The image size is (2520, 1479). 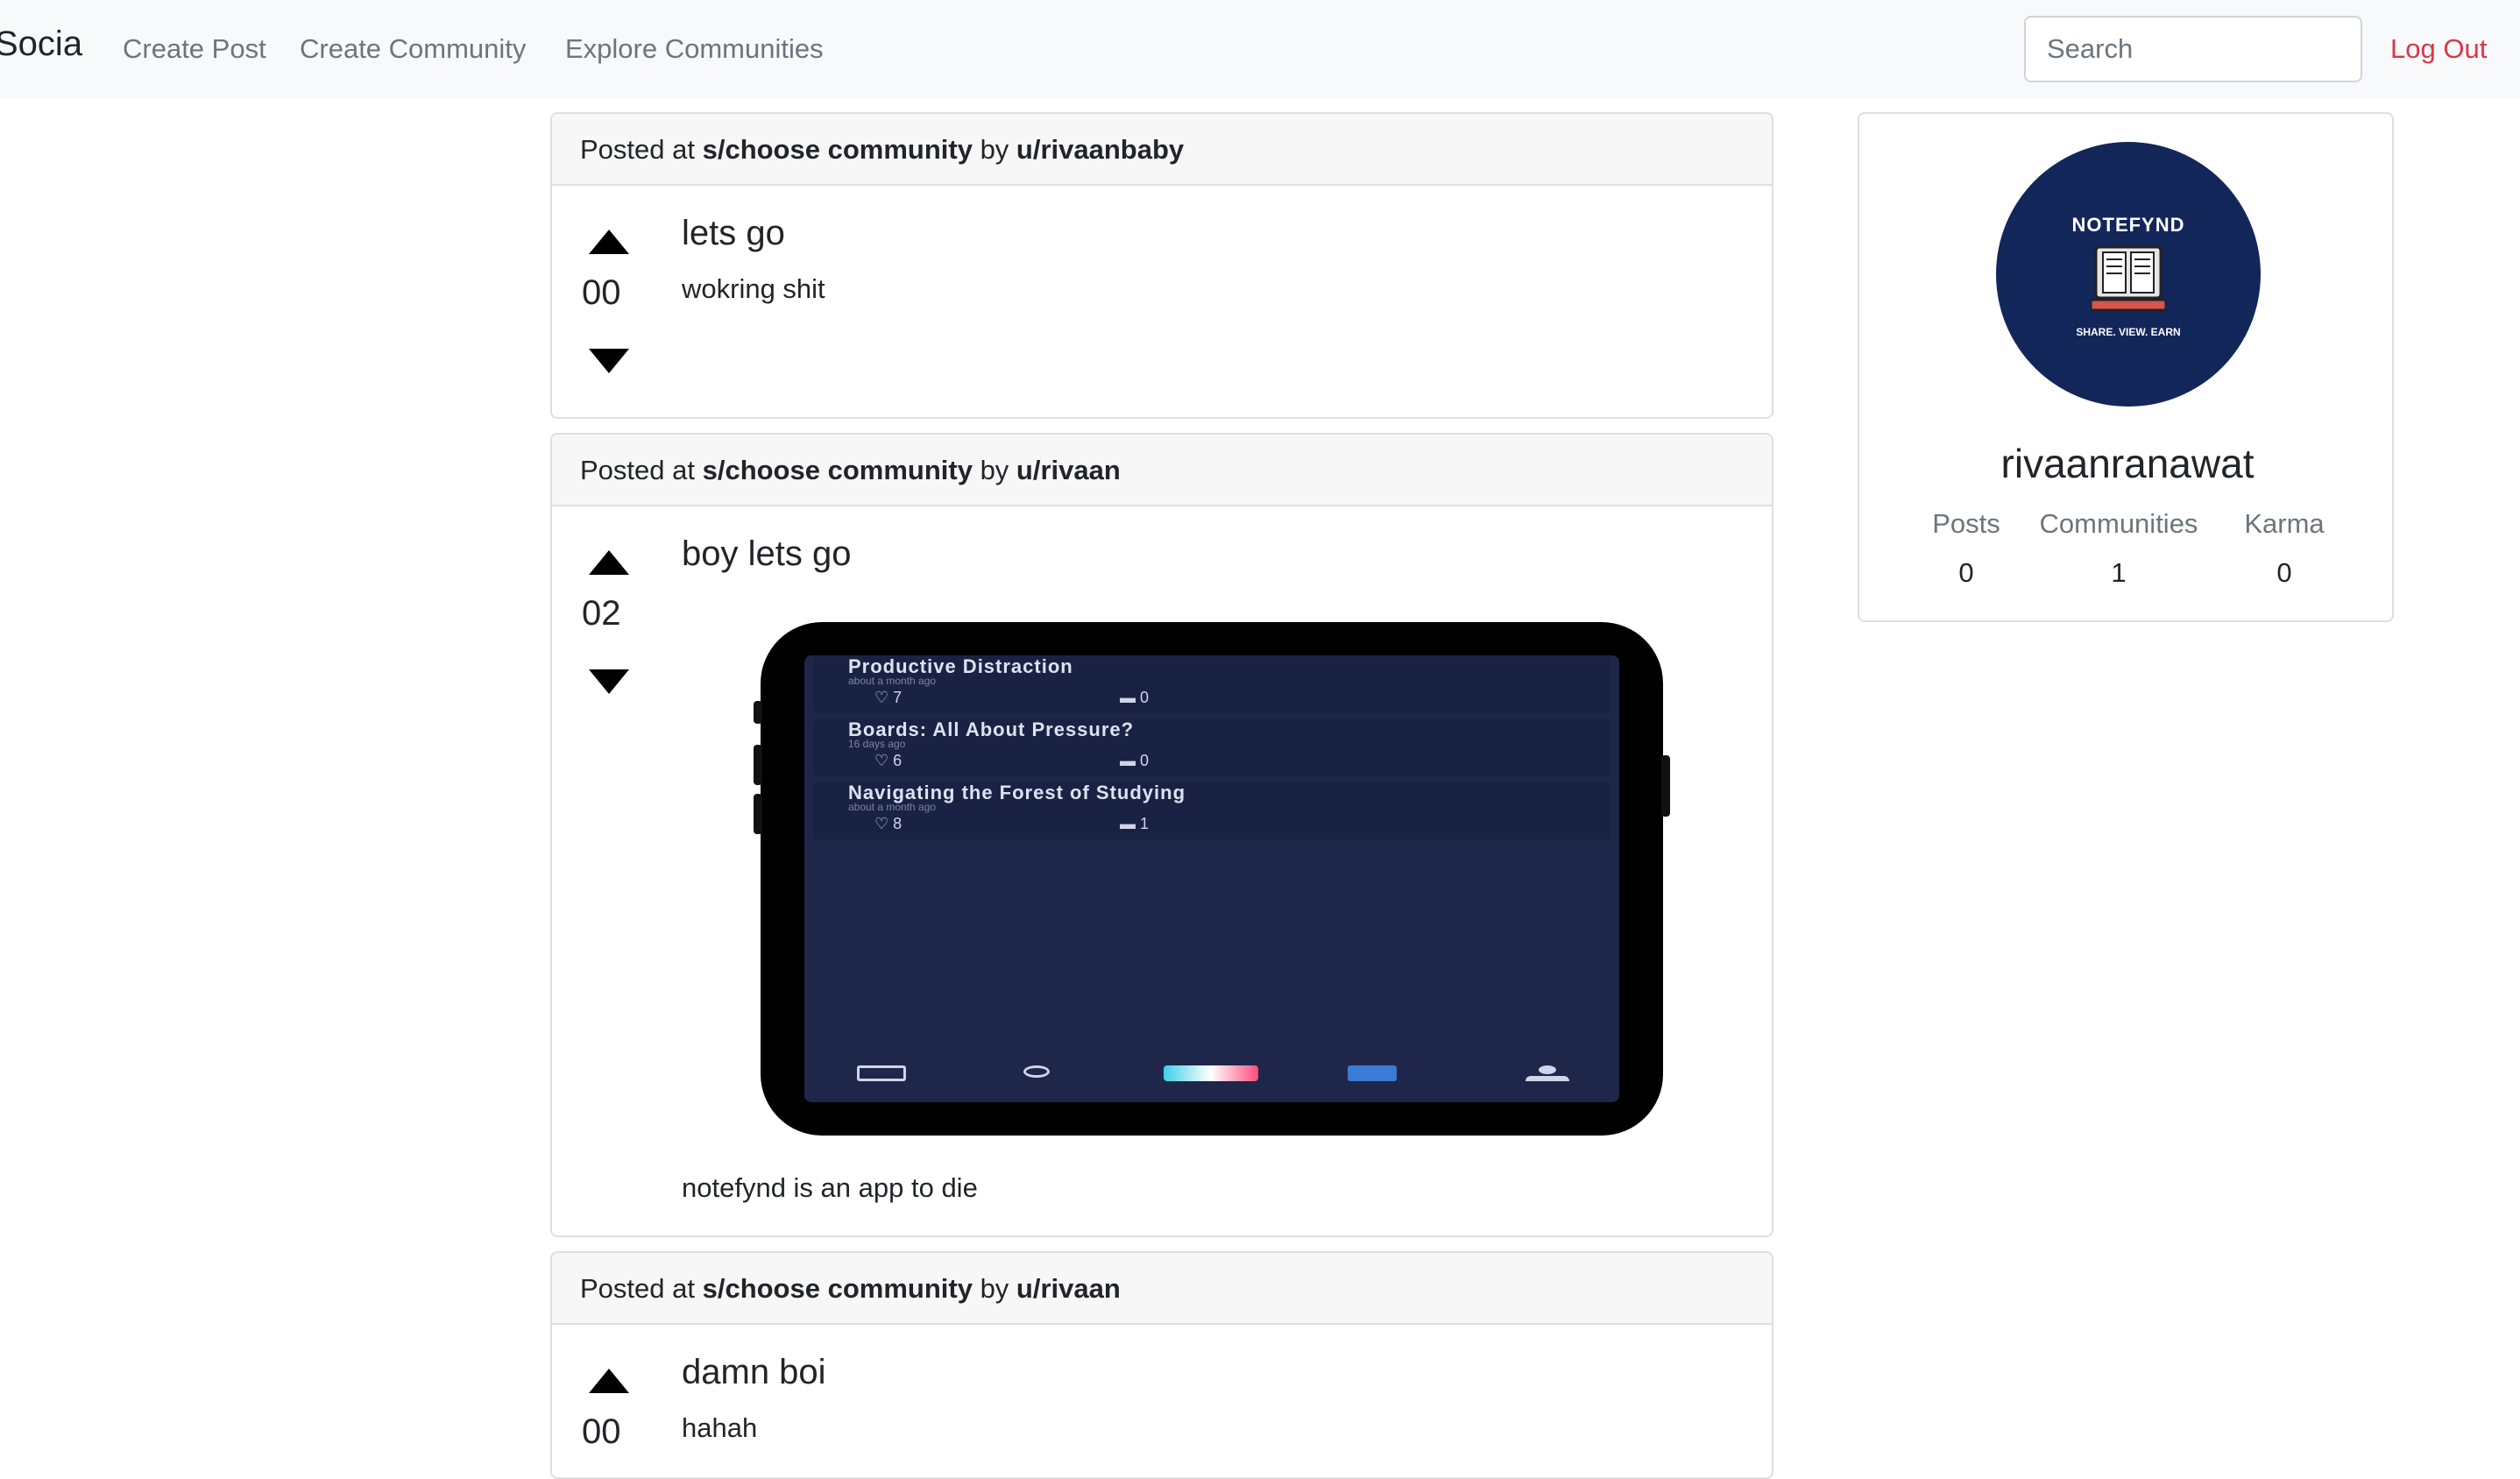 I want to click on heart-icon: ♡ 7, so click(x=888, y=698).